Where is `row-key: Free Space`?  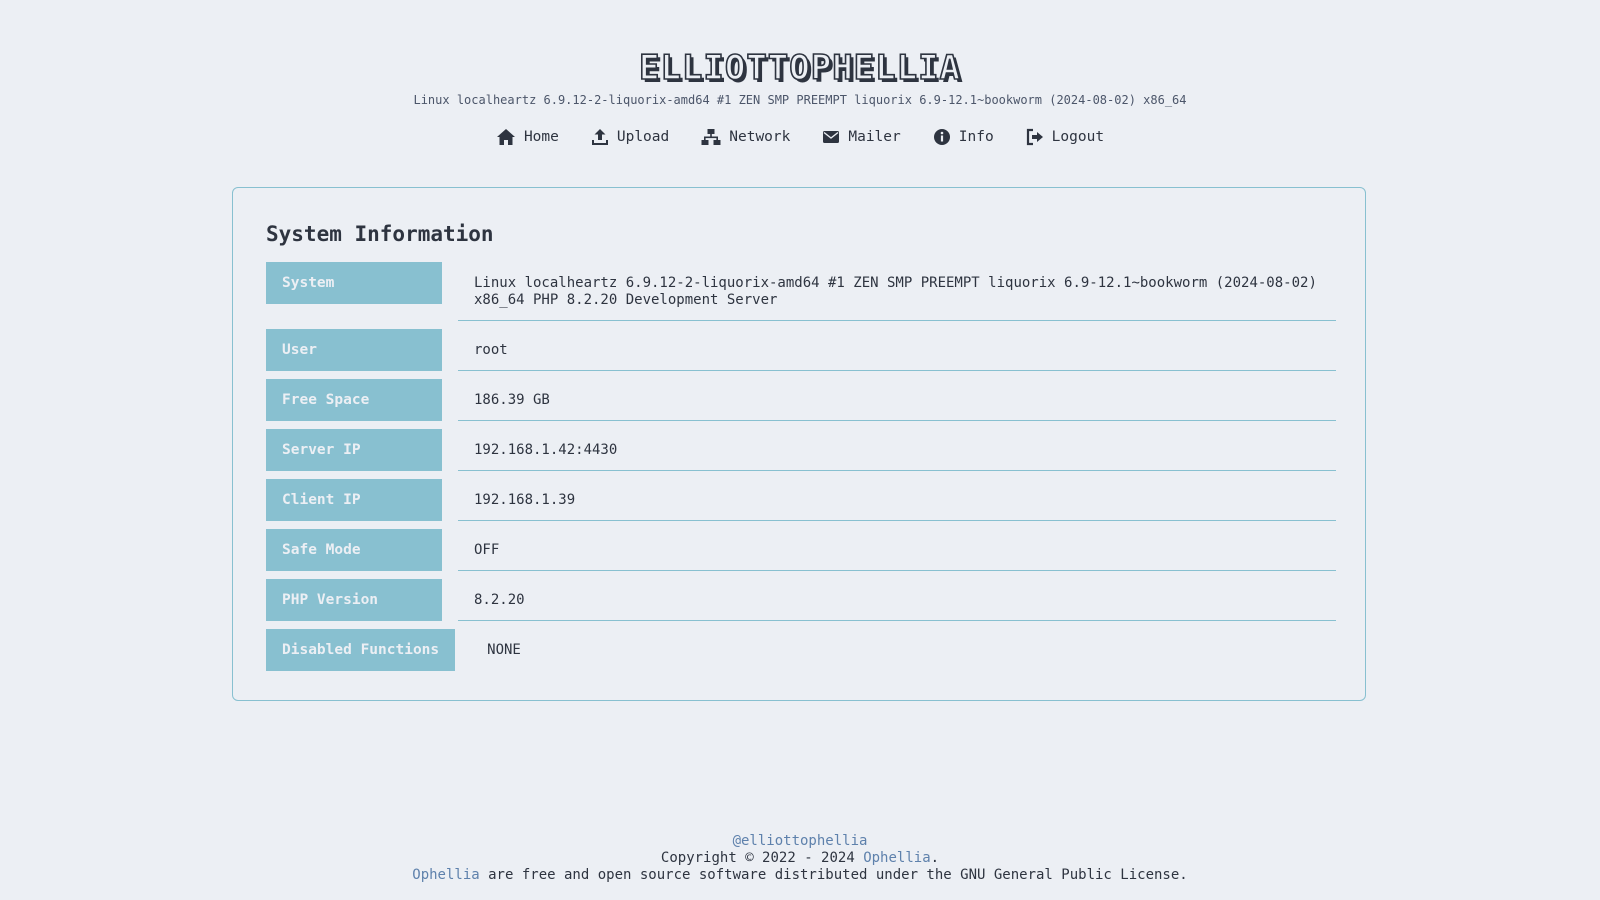 row-key: Free Space is located at coordinates (354, 400).